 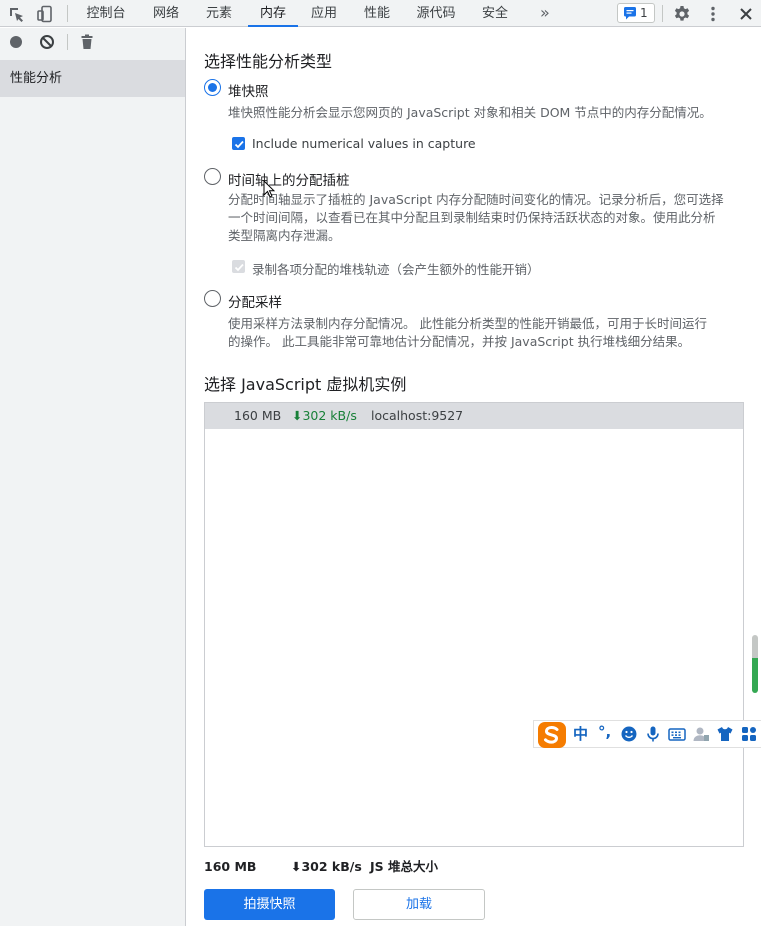 I want to click on include-numerical-values-label: Include numerical values in capture, so click(x=364, y=143).